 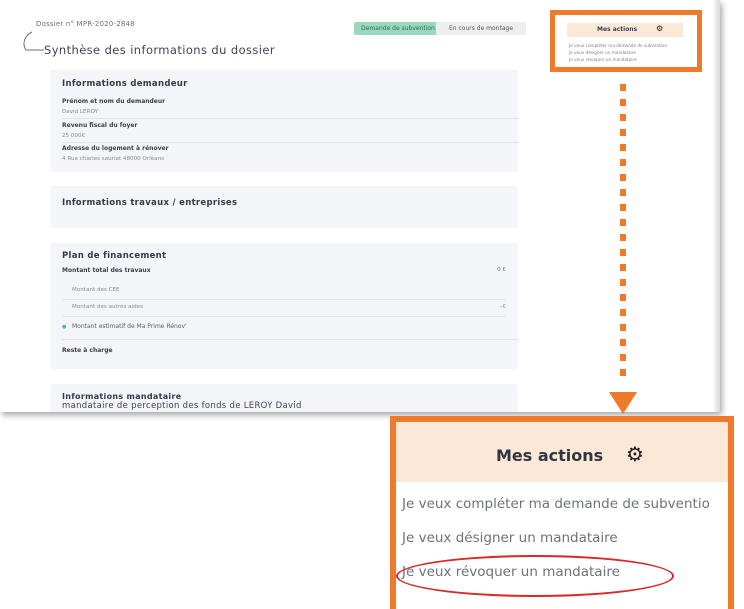 What do you see at coordinates (284, 291) in the screenshot?
I see `cee-row: Montant des CEE` at bounding box center [284, 291].